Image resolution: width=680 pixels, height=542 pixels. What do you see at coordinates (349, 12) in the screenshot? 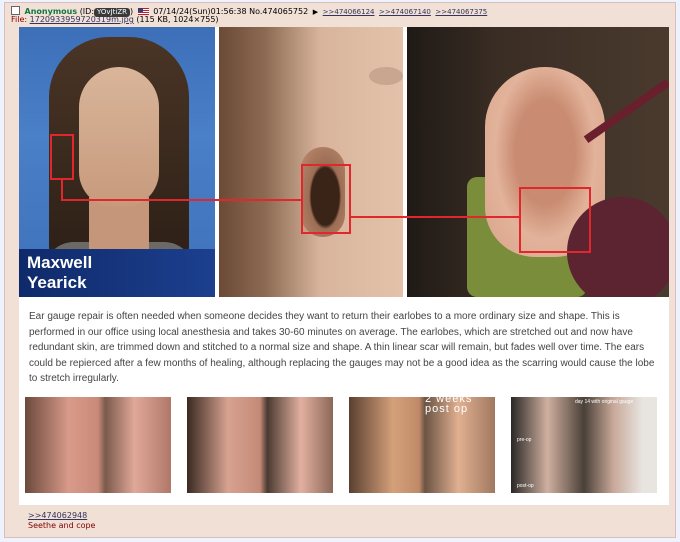
I see `backlink: >>474066124` at bounding box center [349, 12].